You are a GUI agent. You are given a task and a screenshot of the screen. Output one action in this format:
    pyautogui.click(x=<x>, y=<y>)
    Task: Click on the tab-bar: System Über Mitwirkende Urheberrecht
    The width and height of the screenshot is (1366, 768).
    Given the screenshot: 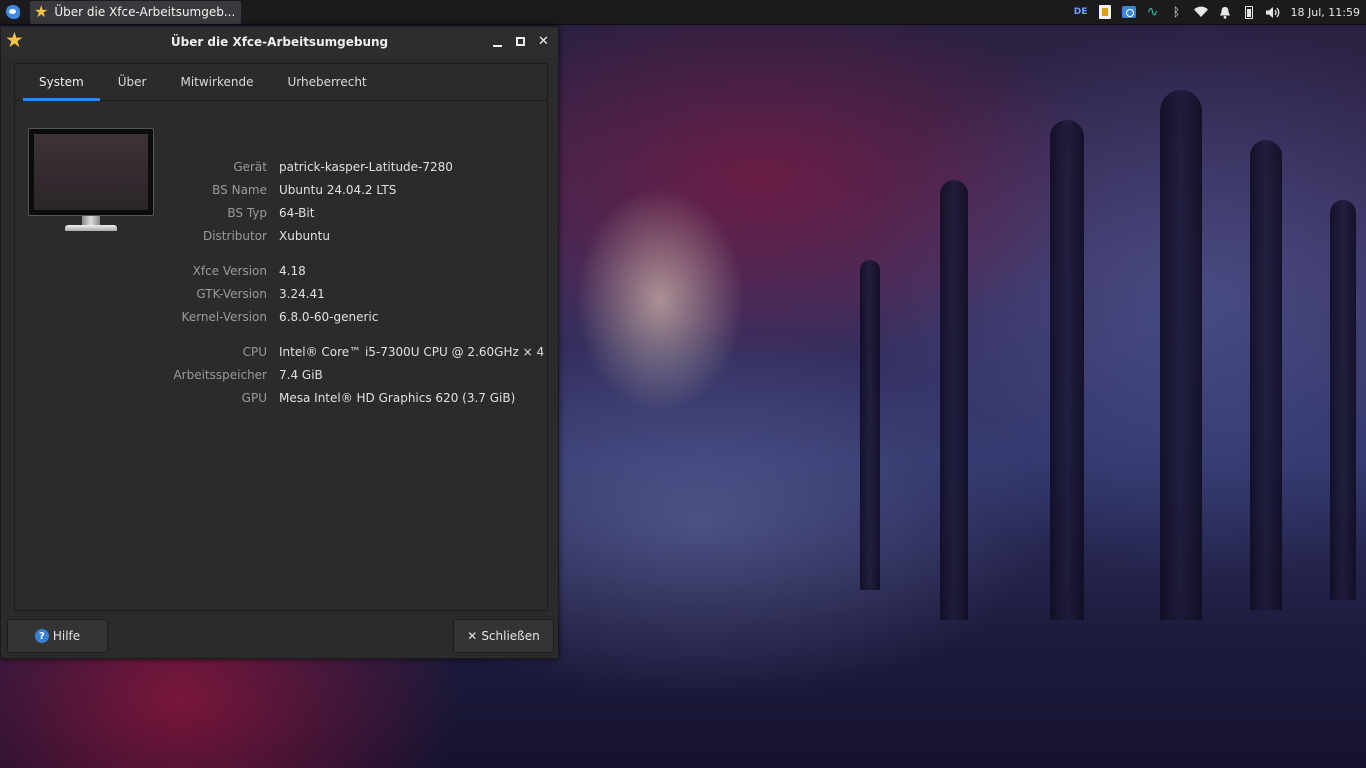 What is the action you would take?
    pyautogui.click(x=281, y=82)
    